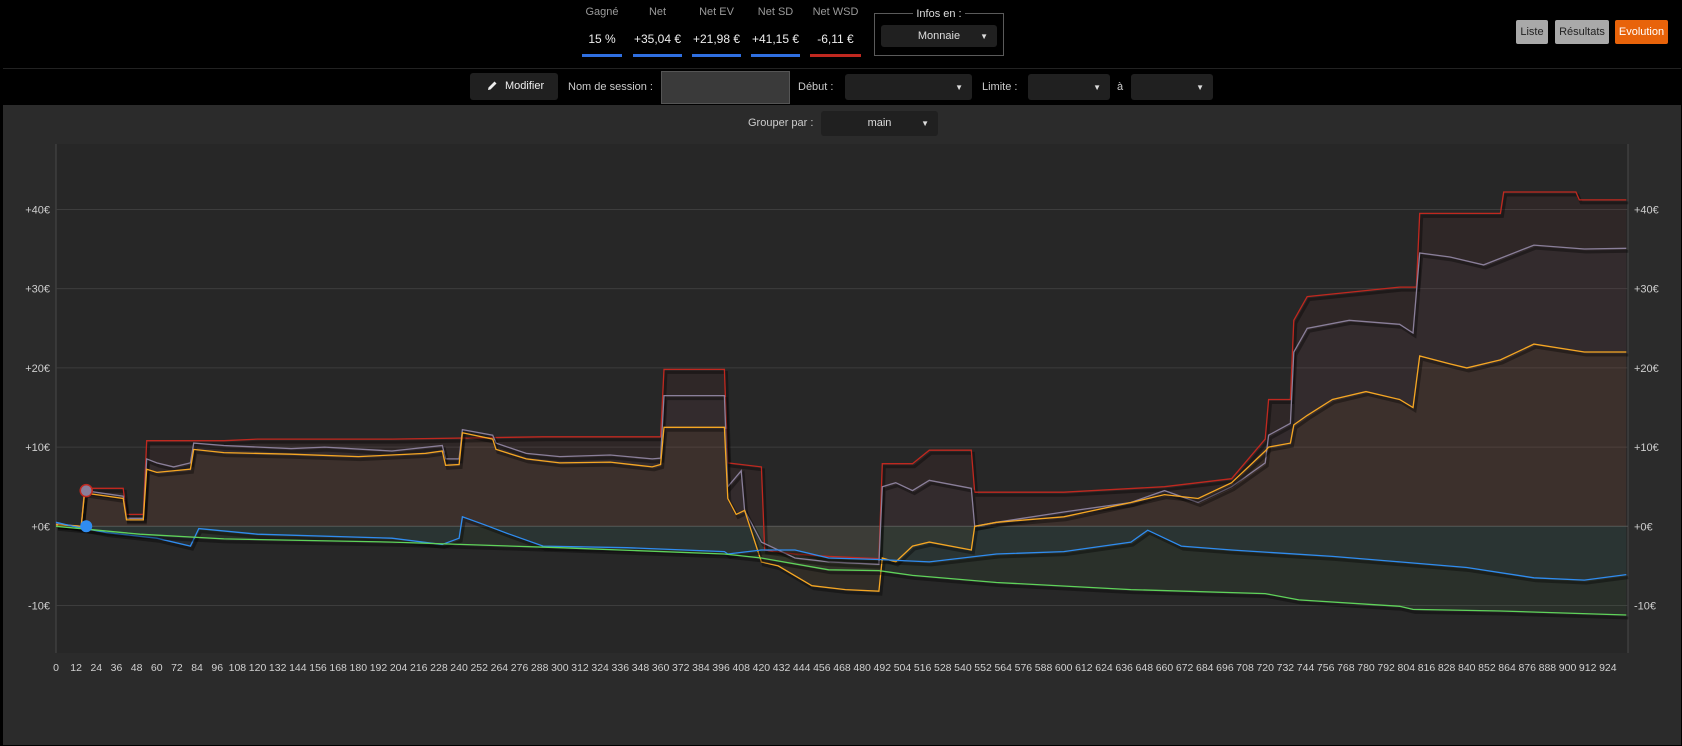  What do you see at coordinates (580, 668) in the screenshot?
I see `x-tick-label: 312` at bounding box center [580, 668].